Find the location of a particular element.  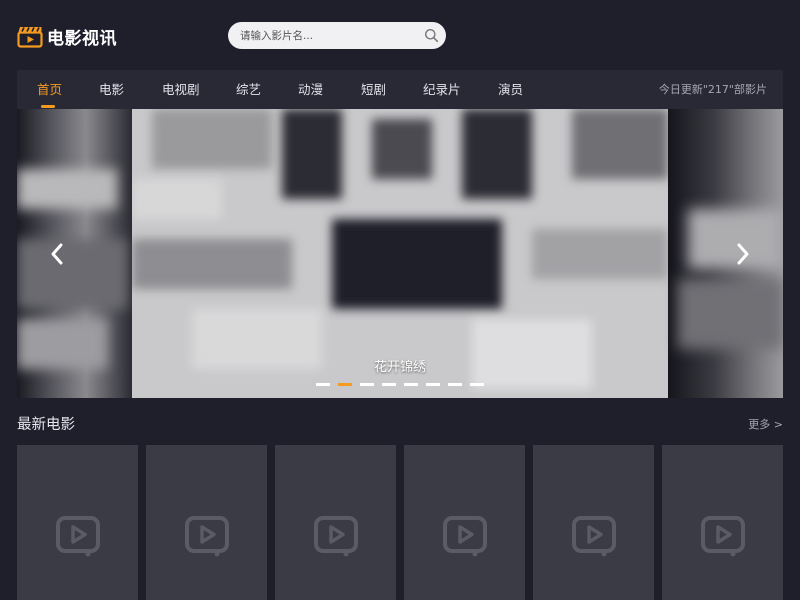

nav-item-short-drama: 短剧 is located at coordinates (373, 89).